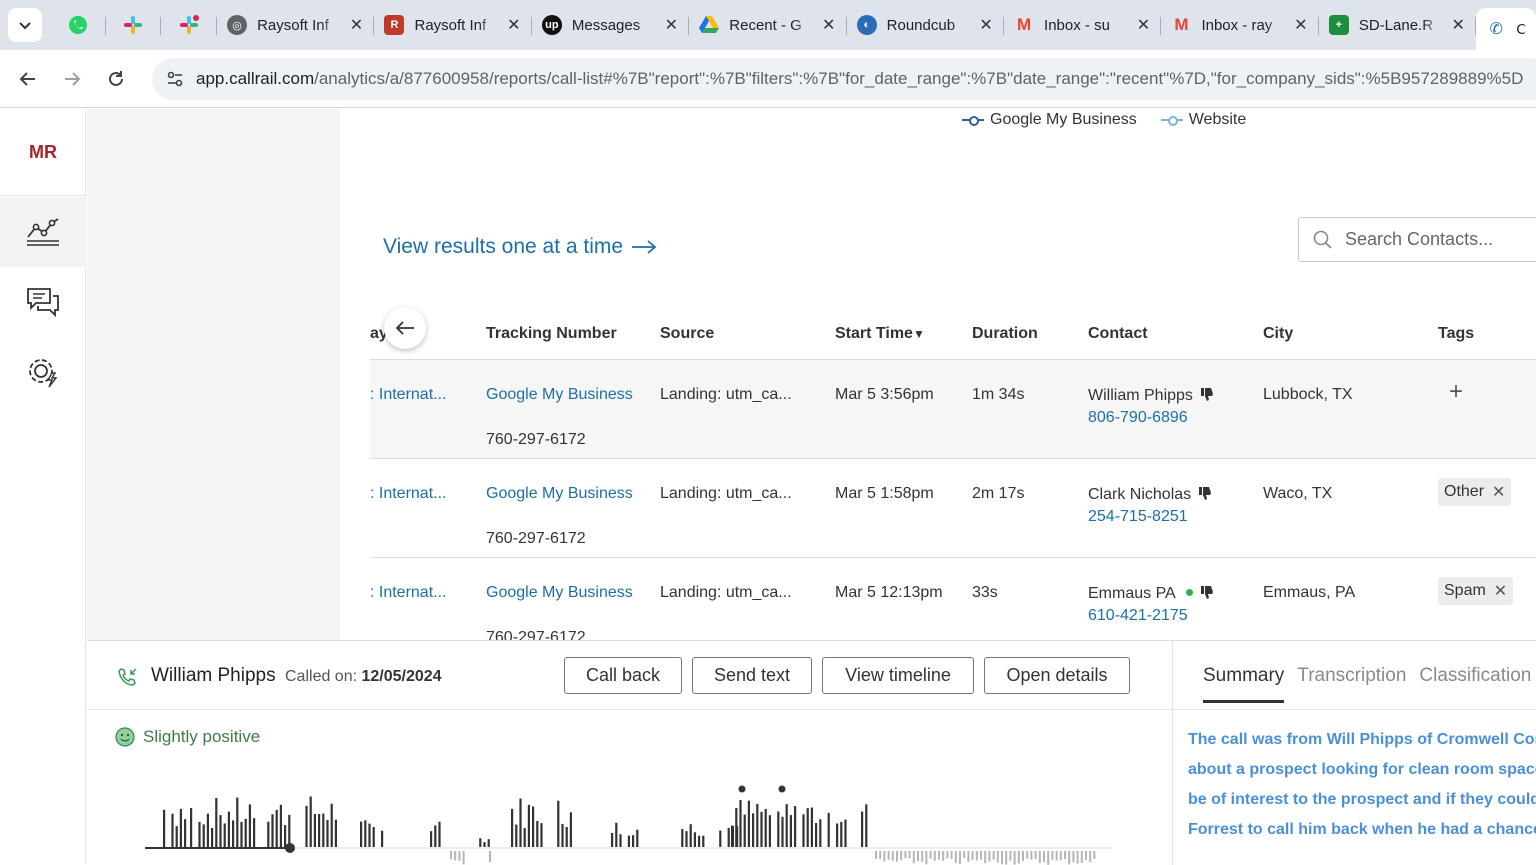  I want to click on forward-button, so click(72, 79).